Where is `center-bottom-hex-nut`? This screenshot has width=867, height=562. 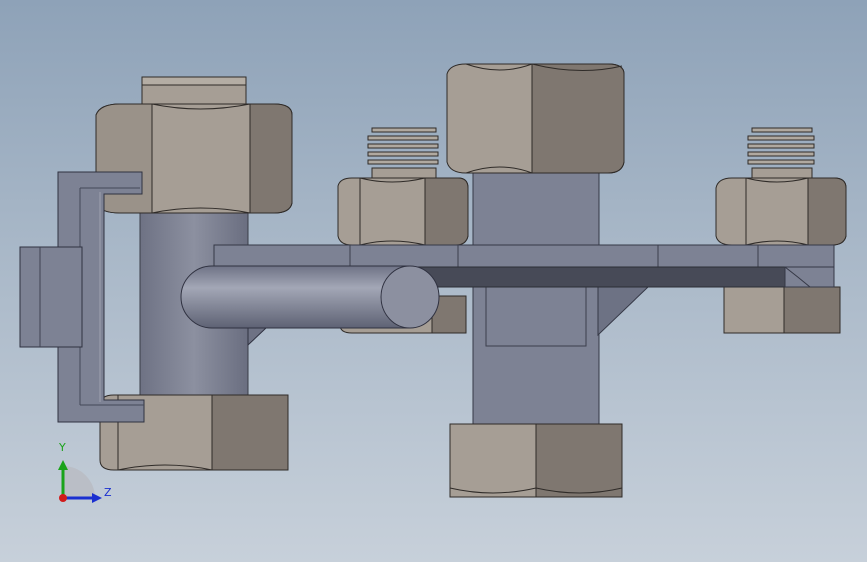 center-bottom-hex-nut is located at coordinates (536, 460).